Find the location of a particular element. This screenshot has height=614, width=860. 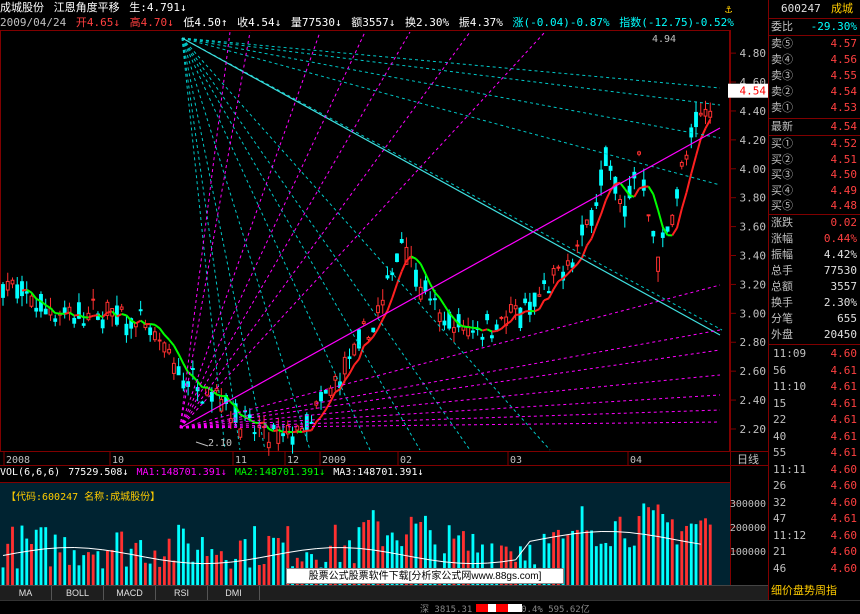

sell-level-value: 4.53 is located at coordinates (844, 107).